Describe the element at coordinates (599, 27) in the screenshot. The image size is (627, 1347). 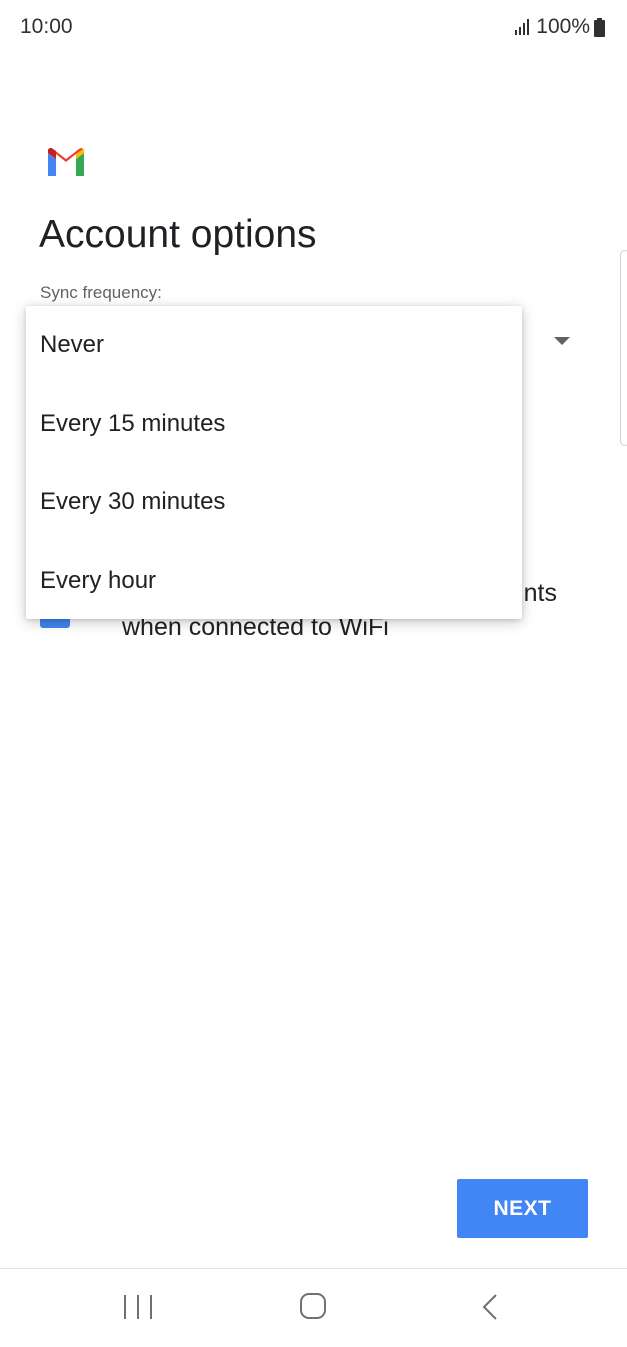
I see `battery-icon` at that location.